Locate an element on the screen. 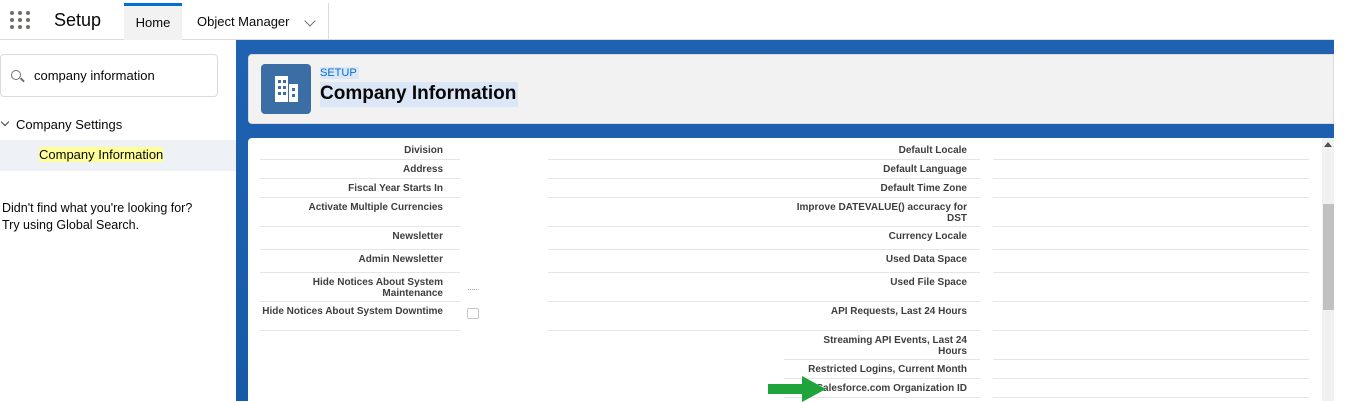 This screenshot has width=1352, height=402. search-icon is located at coordinates (16, 75).